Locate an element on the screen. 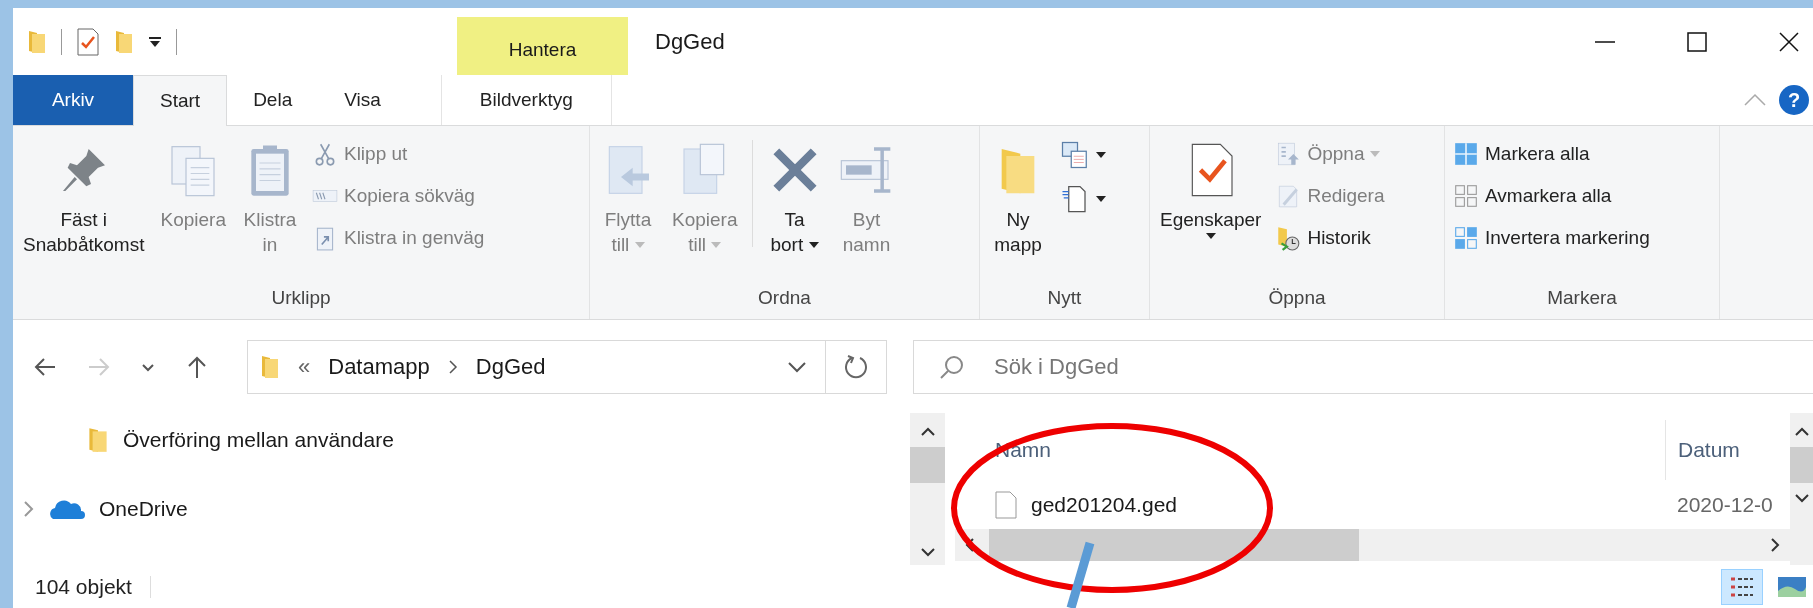 Image resolution: width=1813 pixels, height=608 pixels. breadcrumb-overflow: « is located at coordinates (304, 366).